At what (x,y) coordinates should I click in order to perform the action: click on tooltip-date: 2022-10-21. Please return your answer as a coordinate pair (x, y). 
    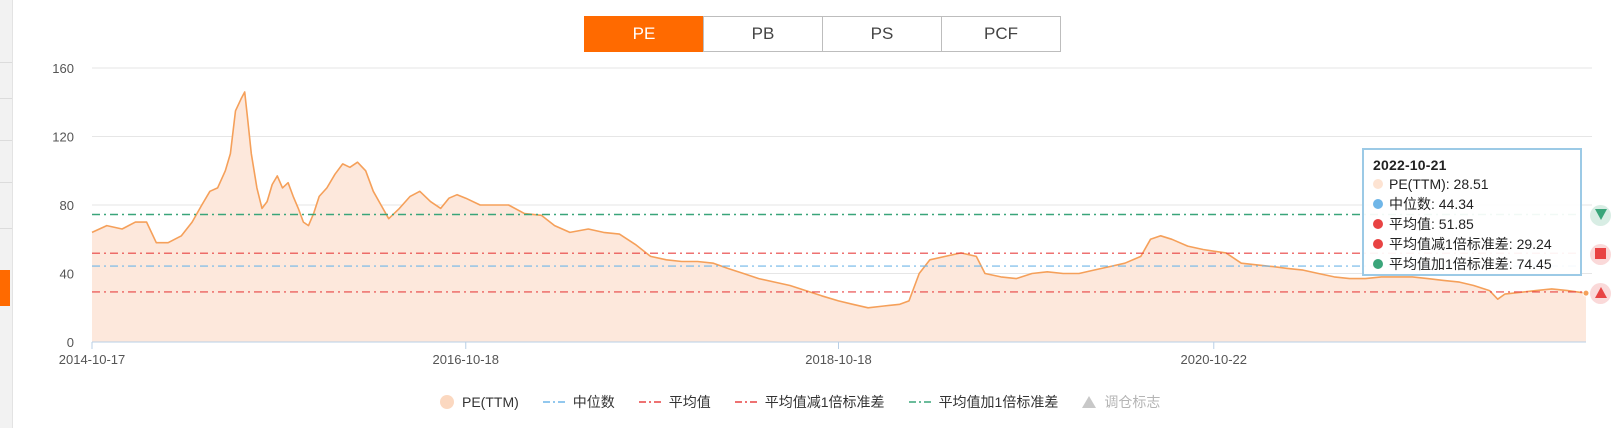
    Looking at the image, I should click on (1410, 165).